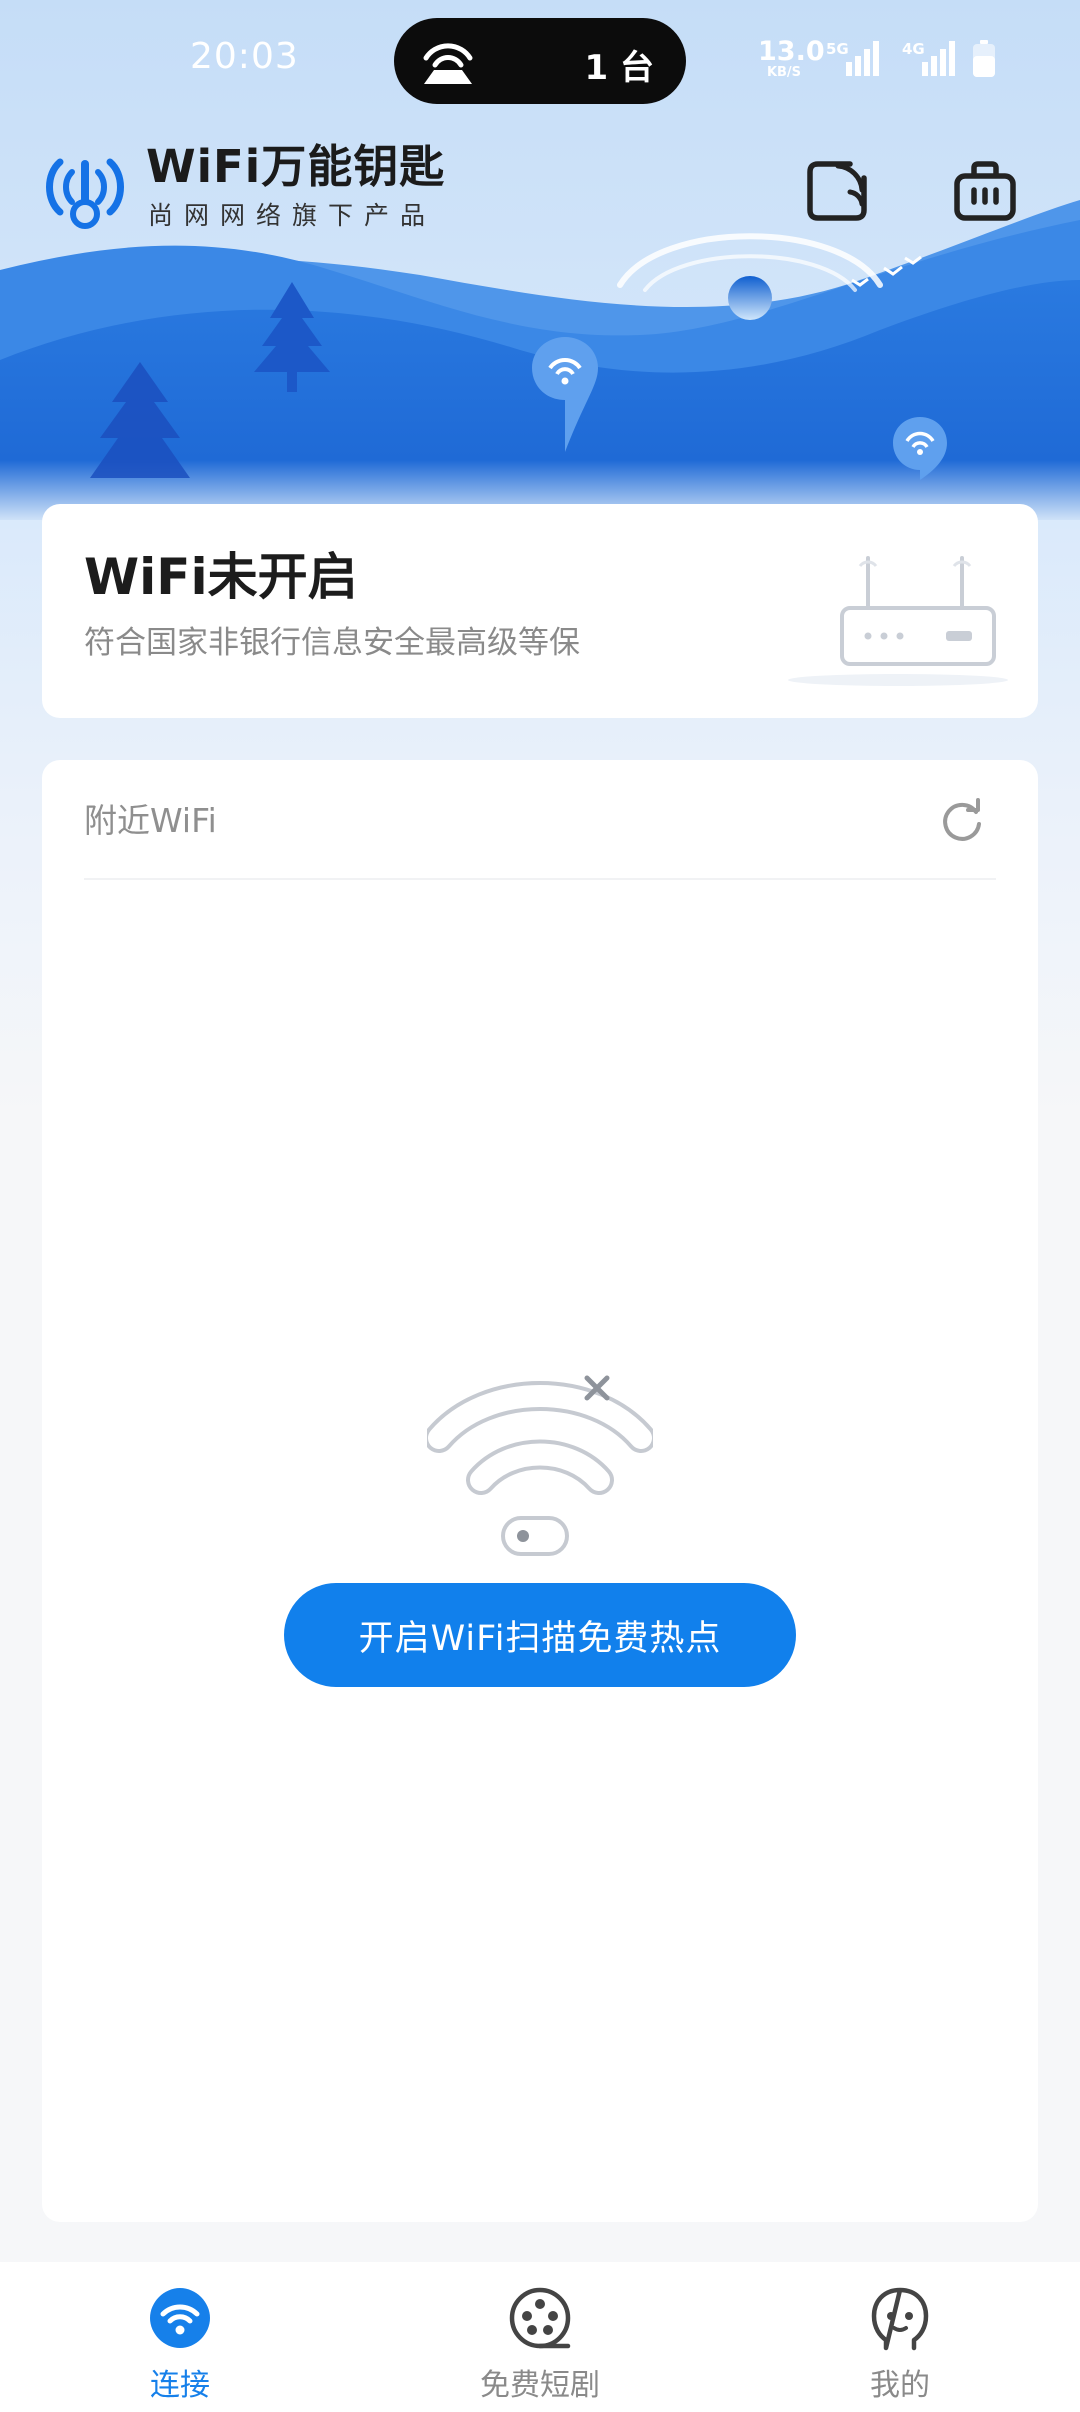  I want to click on battery-icon, so click(984, 58).